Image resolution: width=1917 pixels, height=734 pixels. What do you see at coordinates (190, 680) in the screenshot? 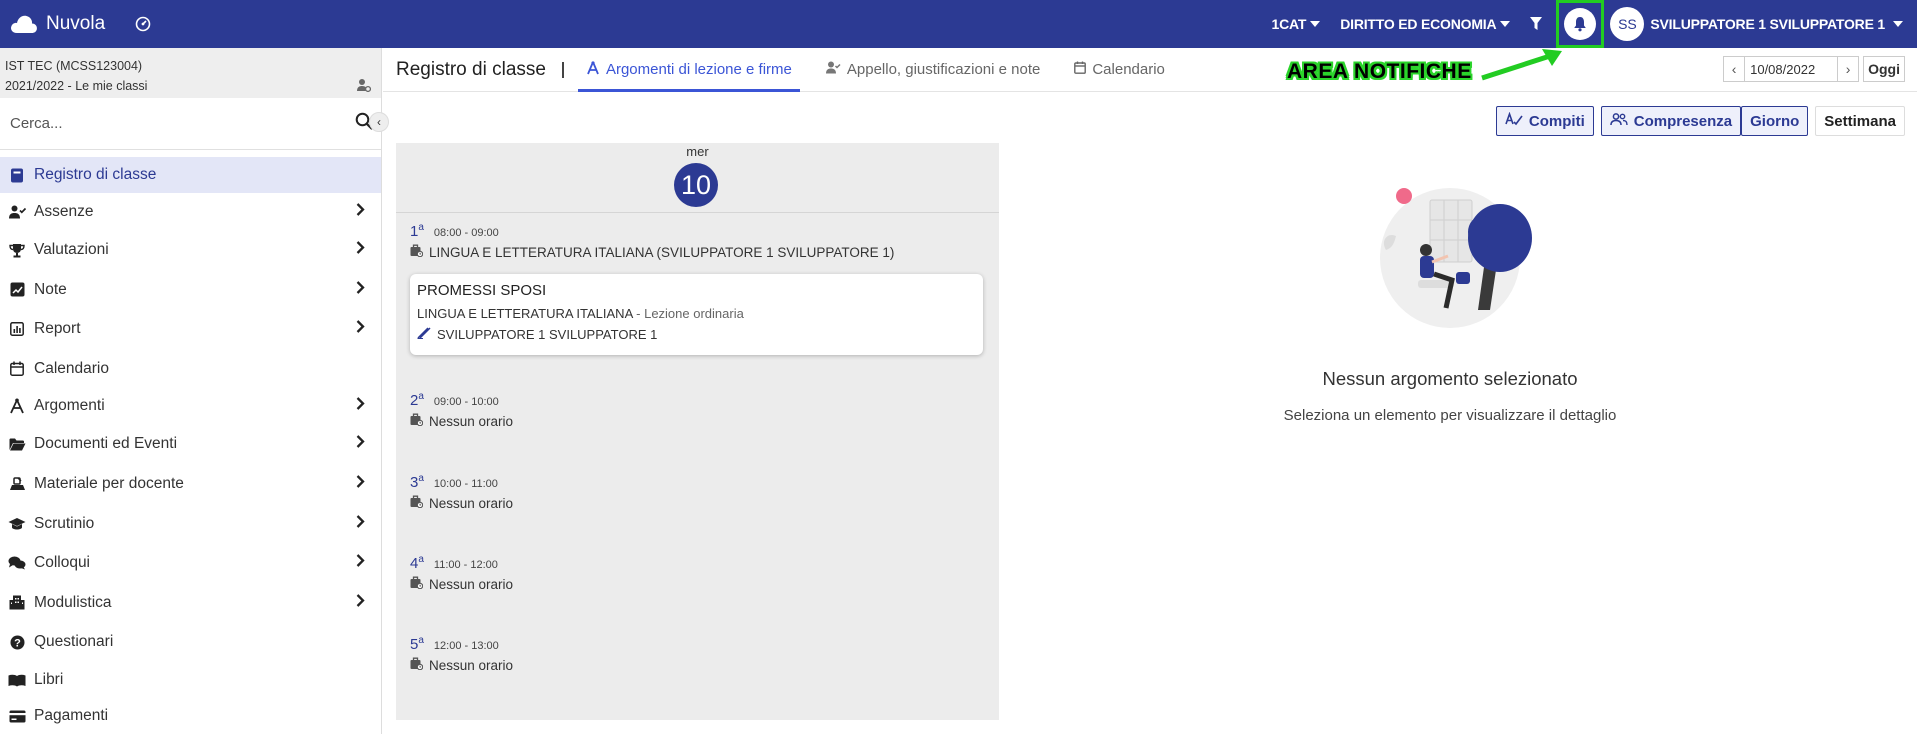
I see `sidebar-item-libri: Libri` at bounding box center [190, 680].